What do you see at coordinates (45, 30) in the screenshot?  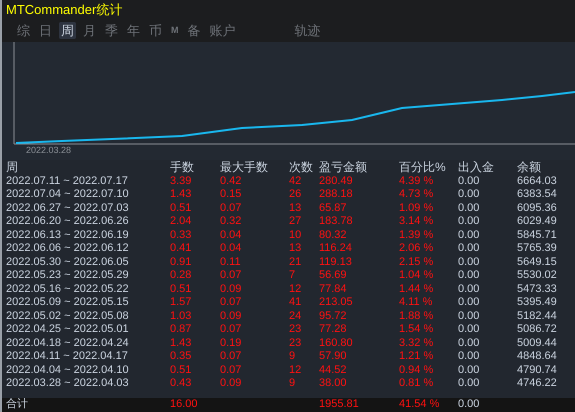 I see `tab: 日` at bounding box center [45, 30].